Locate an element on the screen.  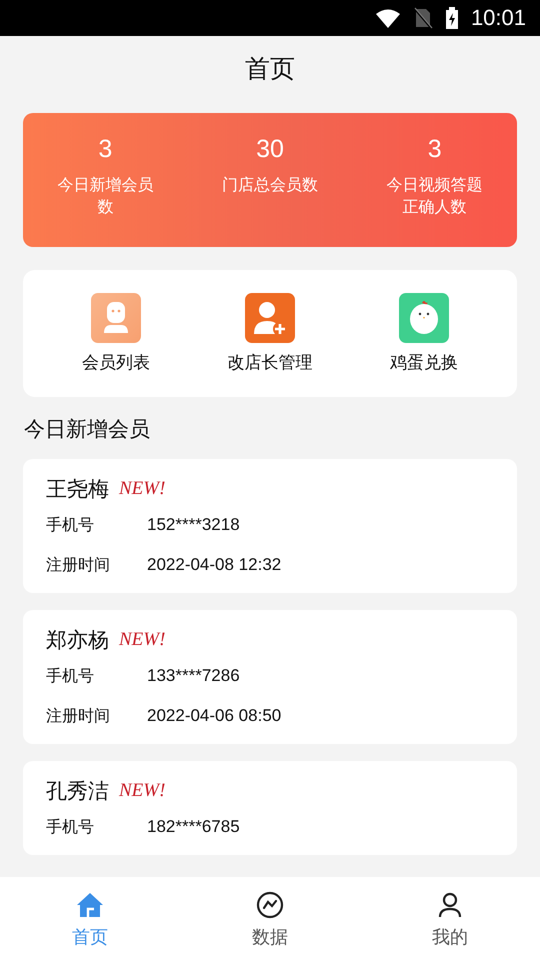
shortcut-button: 改店长管理 is located at coordinates (269, 333).